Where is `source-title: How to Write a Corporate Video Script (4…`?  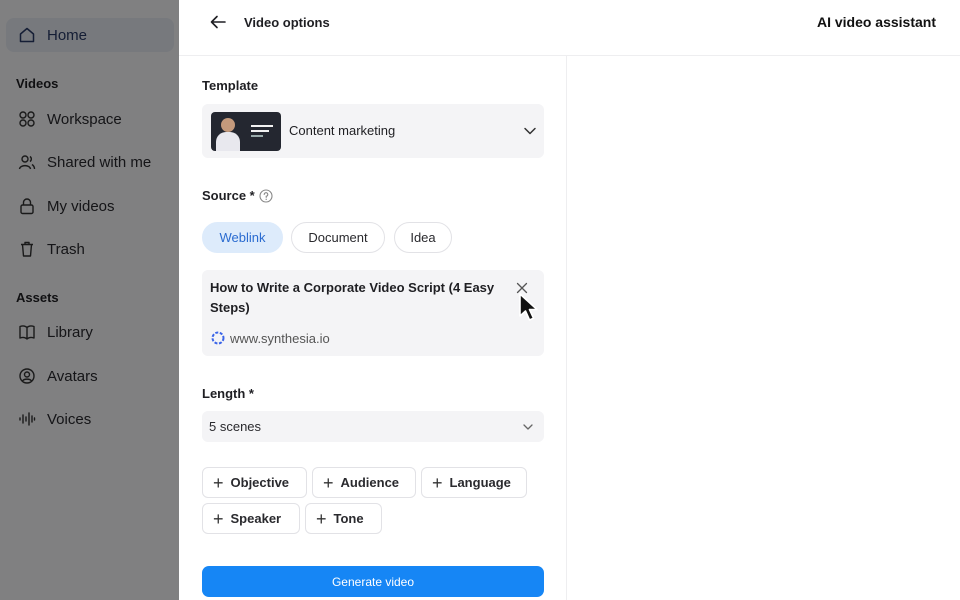
source-title: How to Write a Corporate Video Script (4… is located at coordinates (352, 297).